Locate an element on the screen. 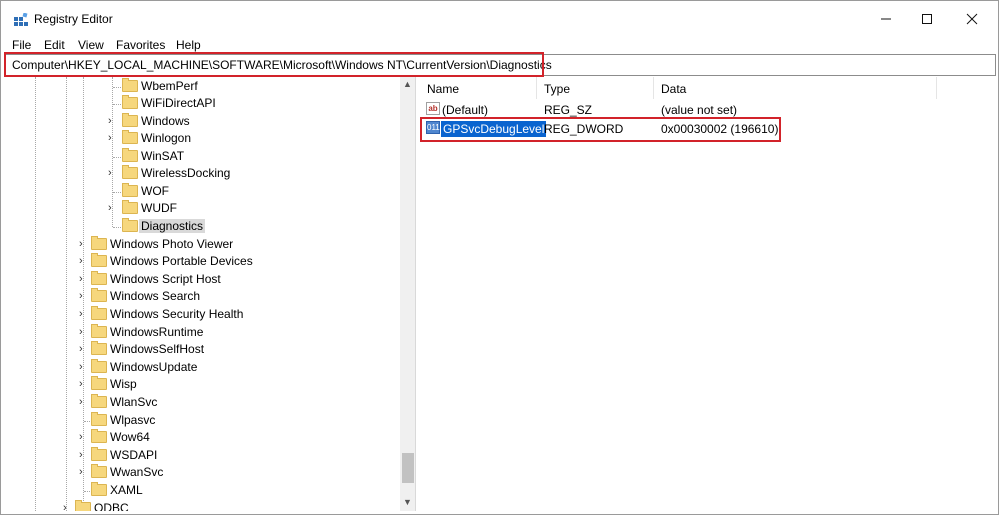  minimize-icon is located at coordinates (886, 19).